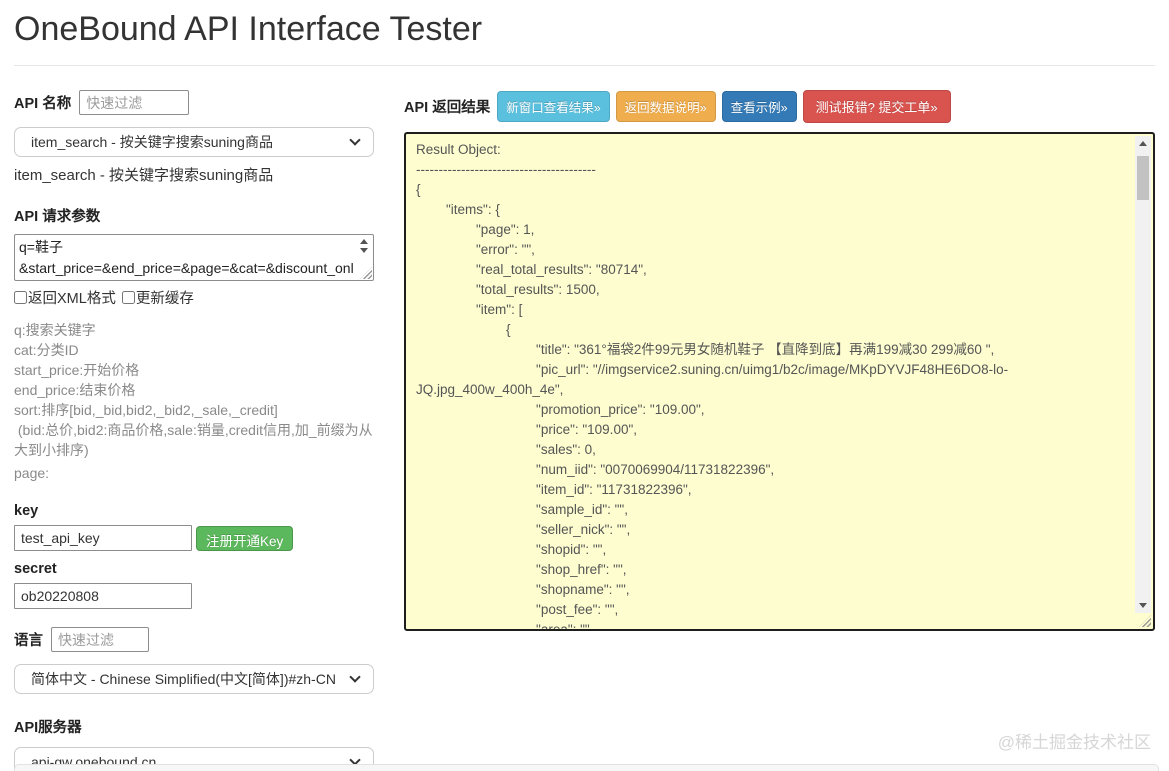  Describe the element at coordinates (194, 538) in the screenshot. I see `key-row: 注册开通Key` at that location.